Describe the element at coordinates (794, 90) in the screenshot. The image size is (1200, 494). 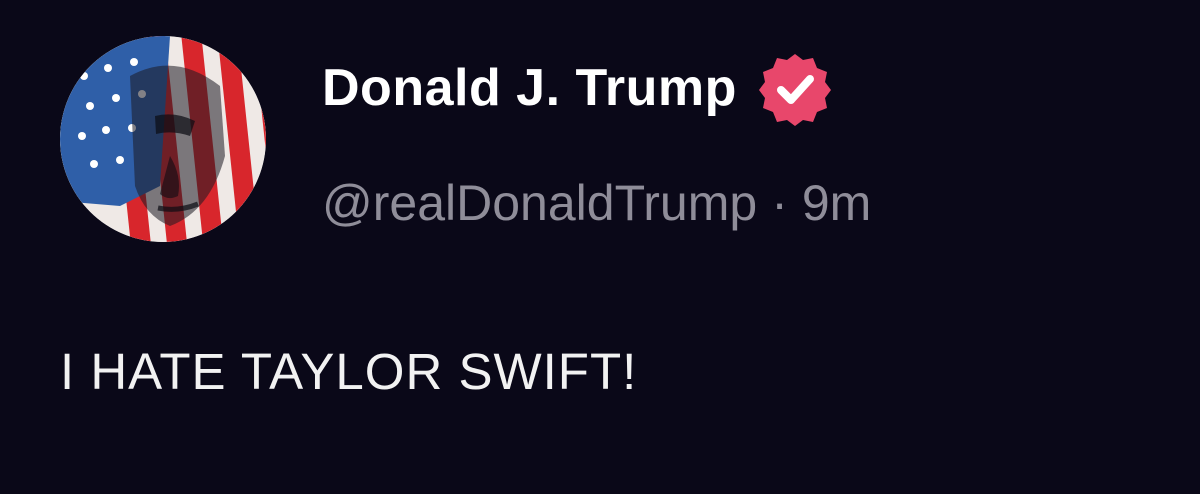
I see `verified-badge-icon` at that location.